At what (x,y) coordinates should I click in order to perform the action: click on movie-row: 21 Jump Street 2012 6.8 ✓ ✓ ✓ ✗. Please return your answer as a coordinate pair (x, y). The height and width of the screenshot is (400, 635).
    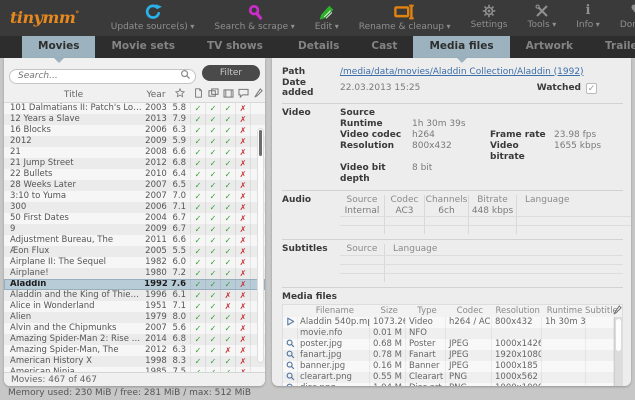
    Looking at the image, I should click on (134, 163).